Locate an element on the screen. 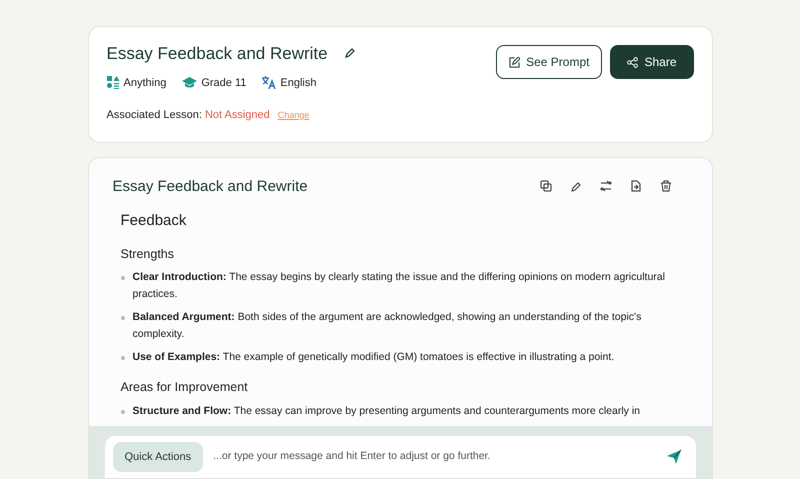 This screenshot has width=800, height=479. share-icon is located at coordinates (632, 62).